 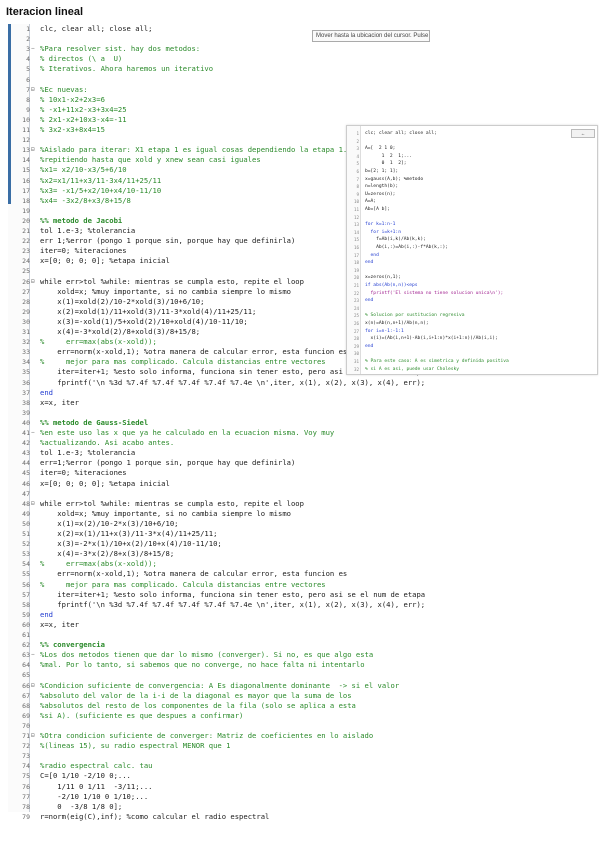 I want to click on page-title: Iteracion lineal, so click(x=45, y=12).